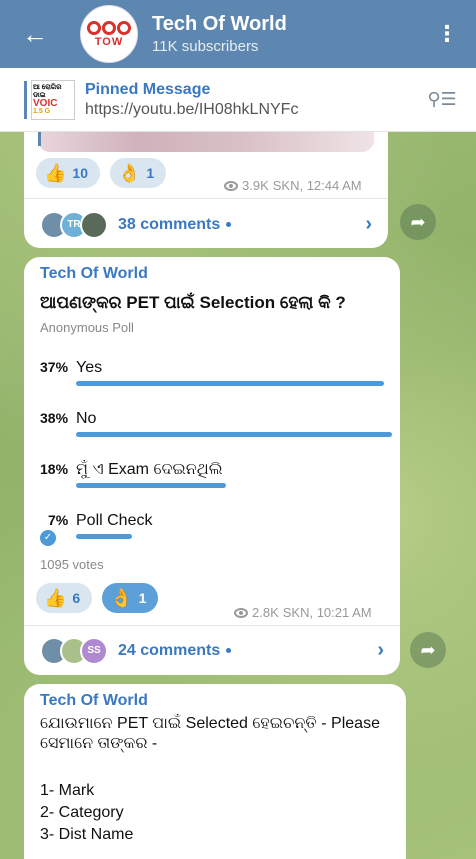 The image size is (476, 859). Describe the element at coordinates (255, 185) in the screenshot. I see `view-count: 3.9K` at that location.